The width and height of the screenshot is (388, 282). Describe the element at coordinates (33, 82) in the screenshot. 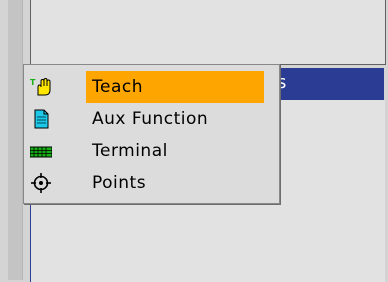

I see `svg-text: T` at that location.